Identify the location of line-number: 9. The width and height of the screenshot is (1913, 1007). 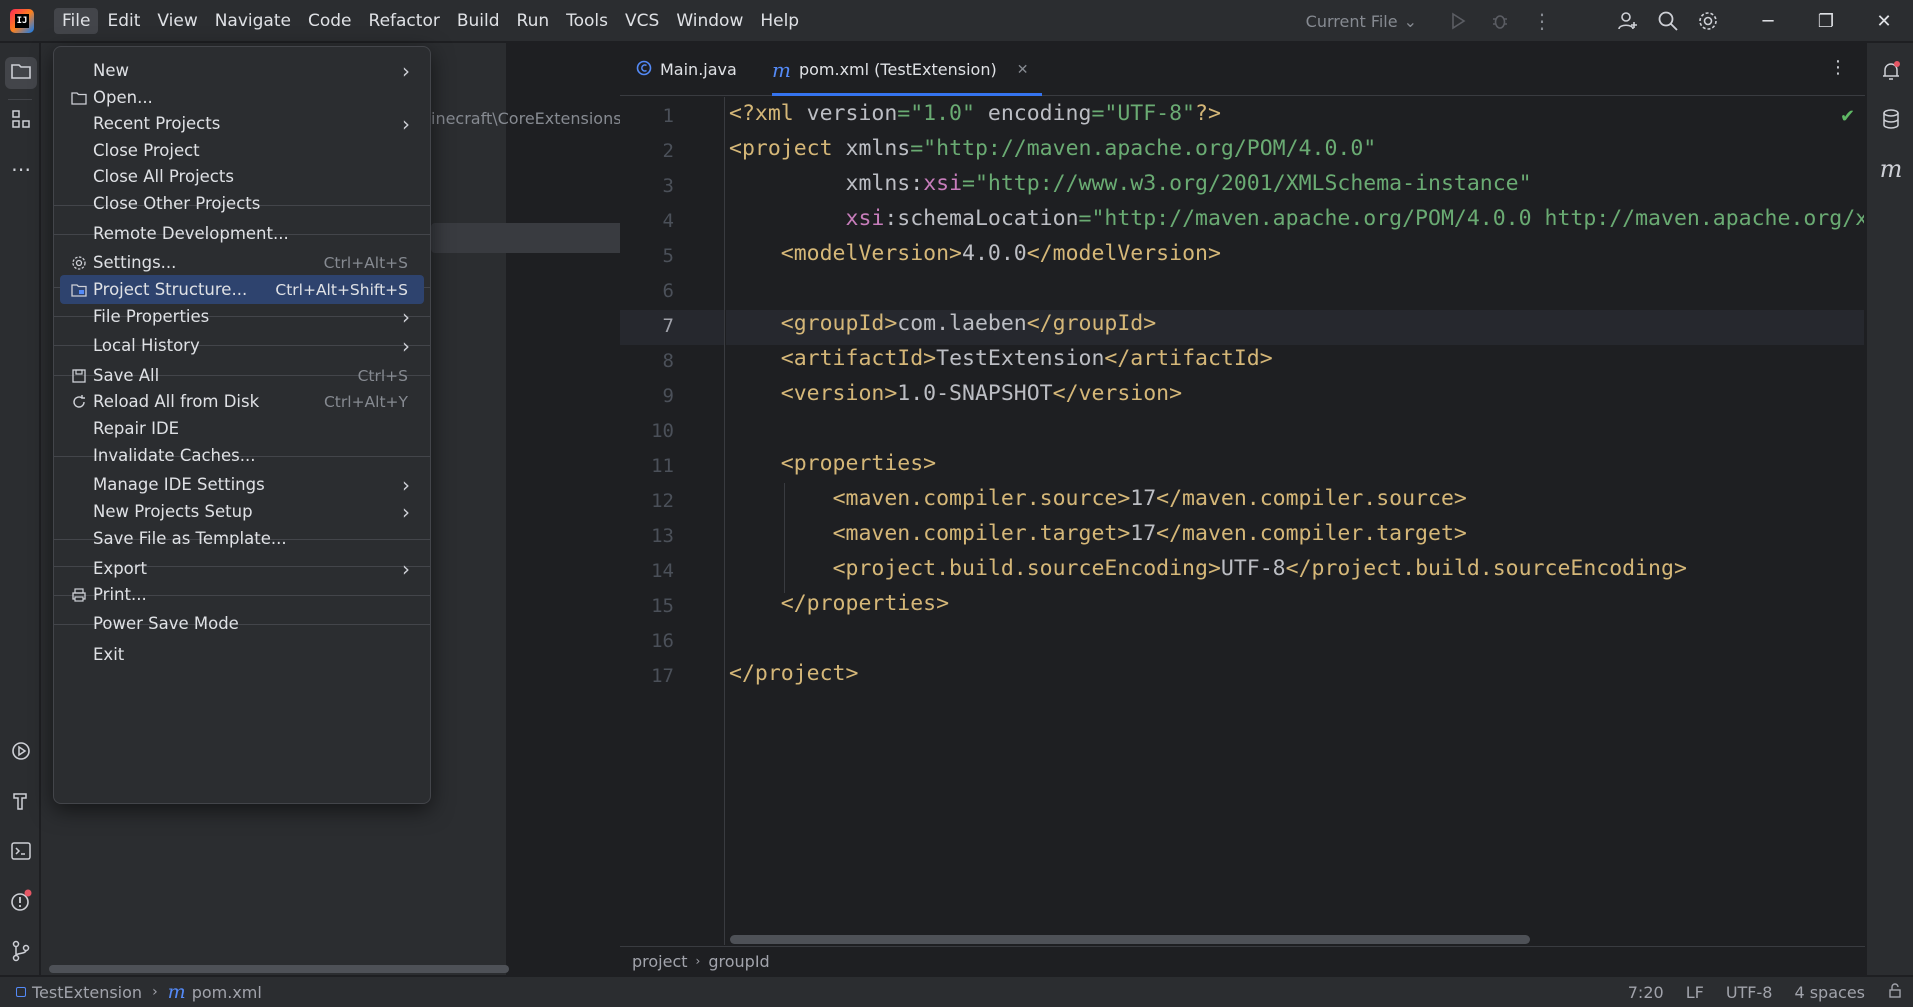
(668, 396).